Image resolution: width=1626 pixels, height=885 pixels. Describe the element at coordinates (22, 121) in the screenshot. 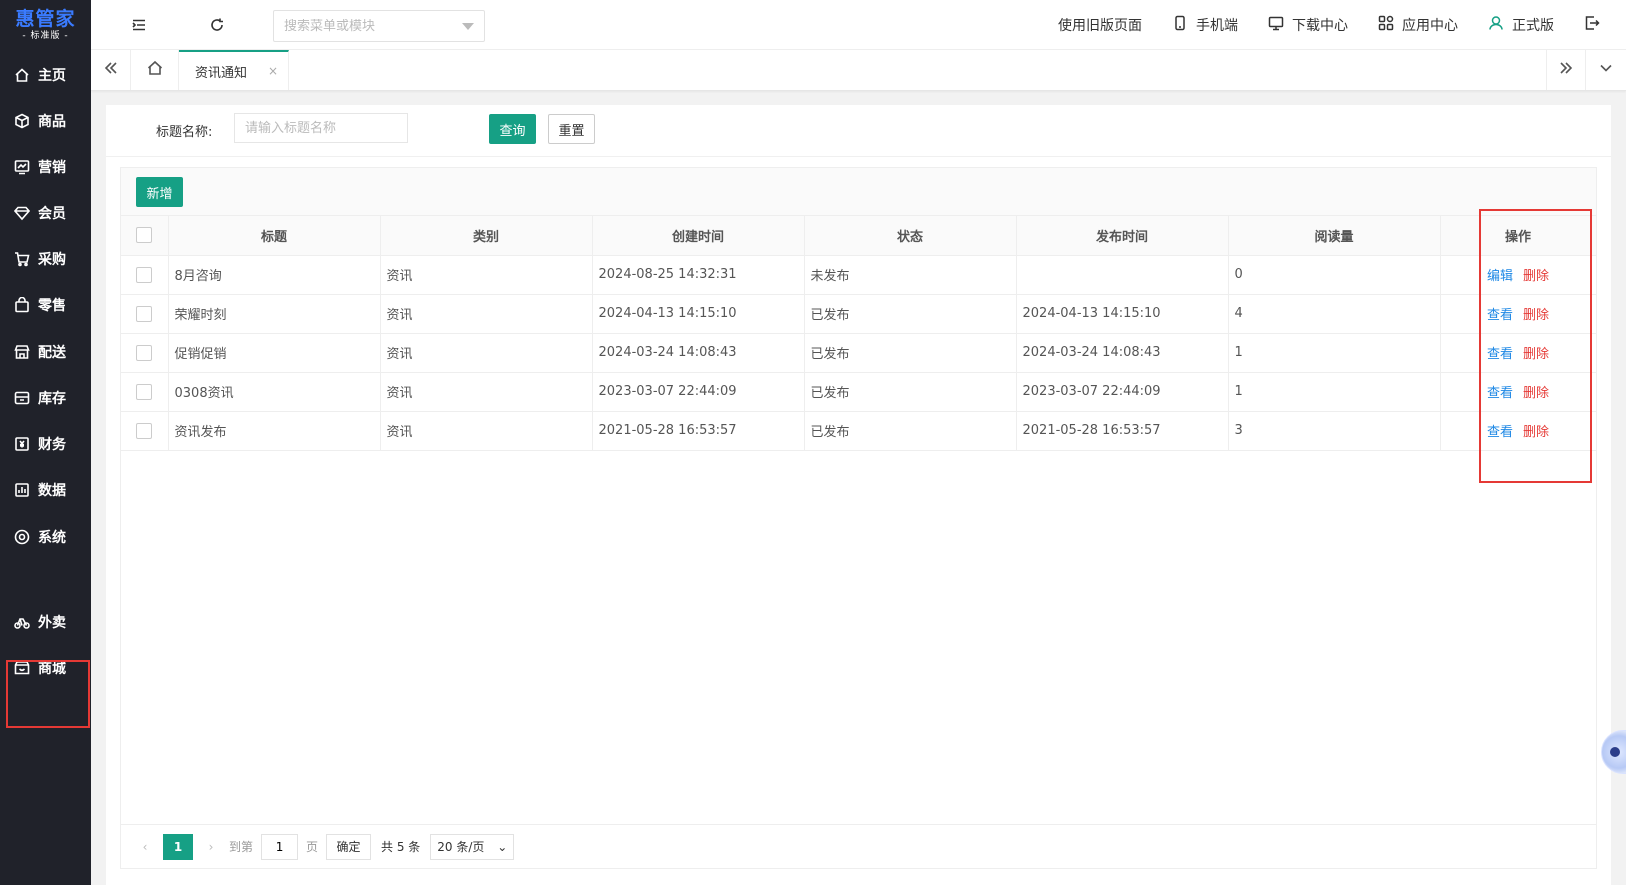

I see `cube-icon` at that location.